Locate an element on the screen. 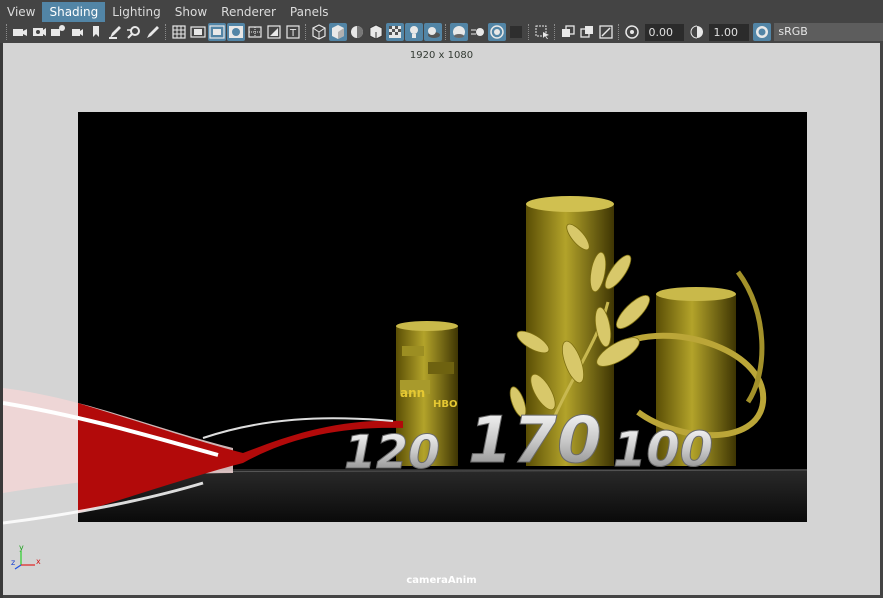  xray-active-components-icon is located at coordinates (587, 32).